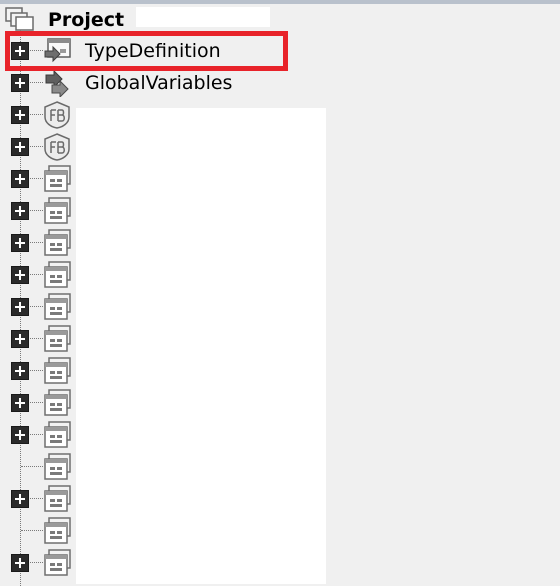 Image resolution: width=560 pixels, height=586 pixels. Describe the element at coordinates (203, 17) in the screenshot. I see `redacted-area` at that location.